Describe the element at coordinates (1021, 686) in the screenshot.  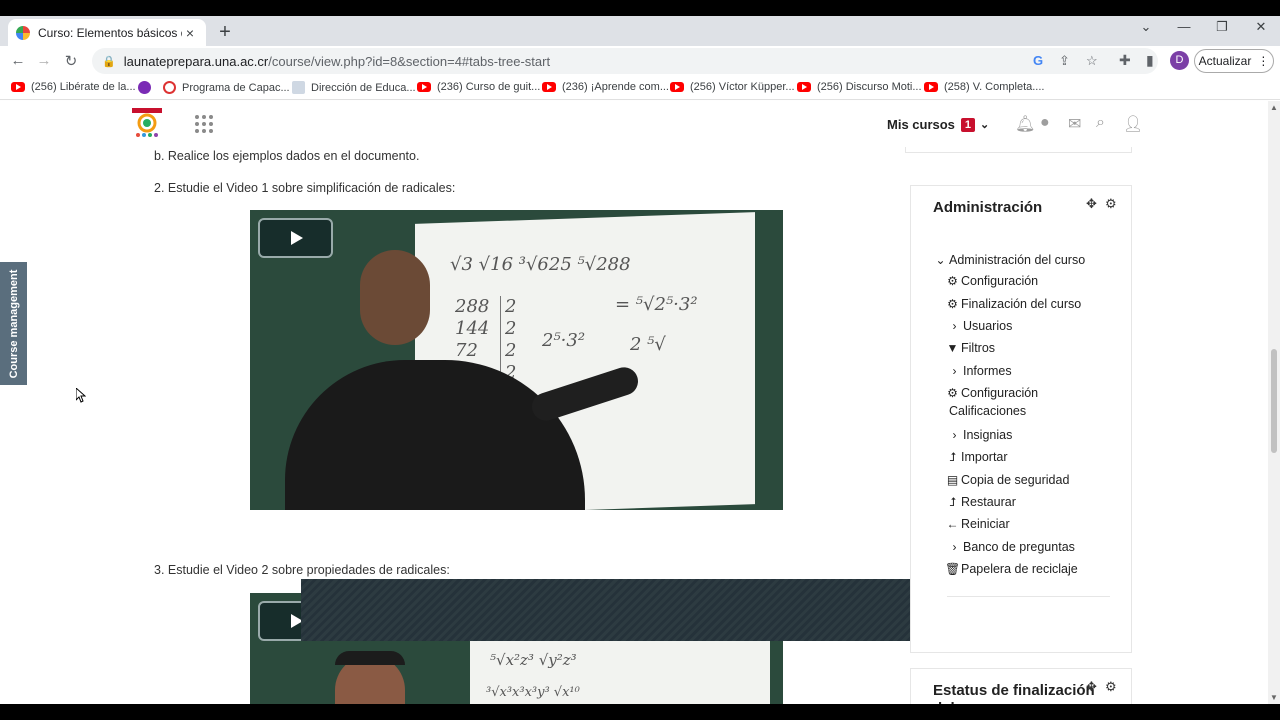
I see `completion-status-block: Estatus de finalización del curso ✥ ⚙` at that location.